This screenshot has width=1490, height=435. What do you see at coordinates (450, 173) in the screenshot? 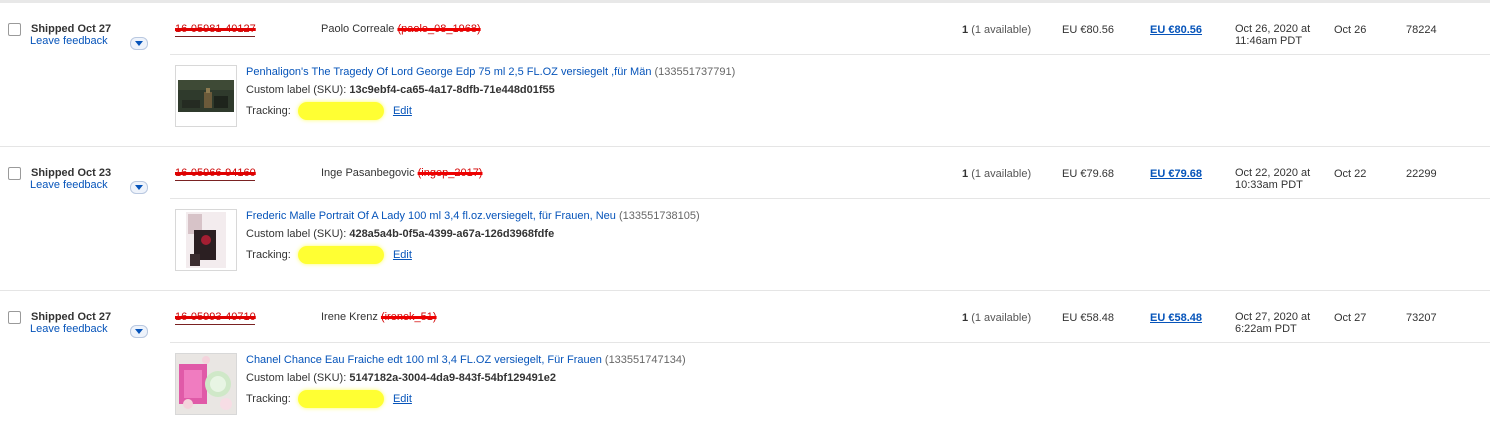
I see `buyer-username-link: (ingep_2017)` at bounding box center [450, 173].